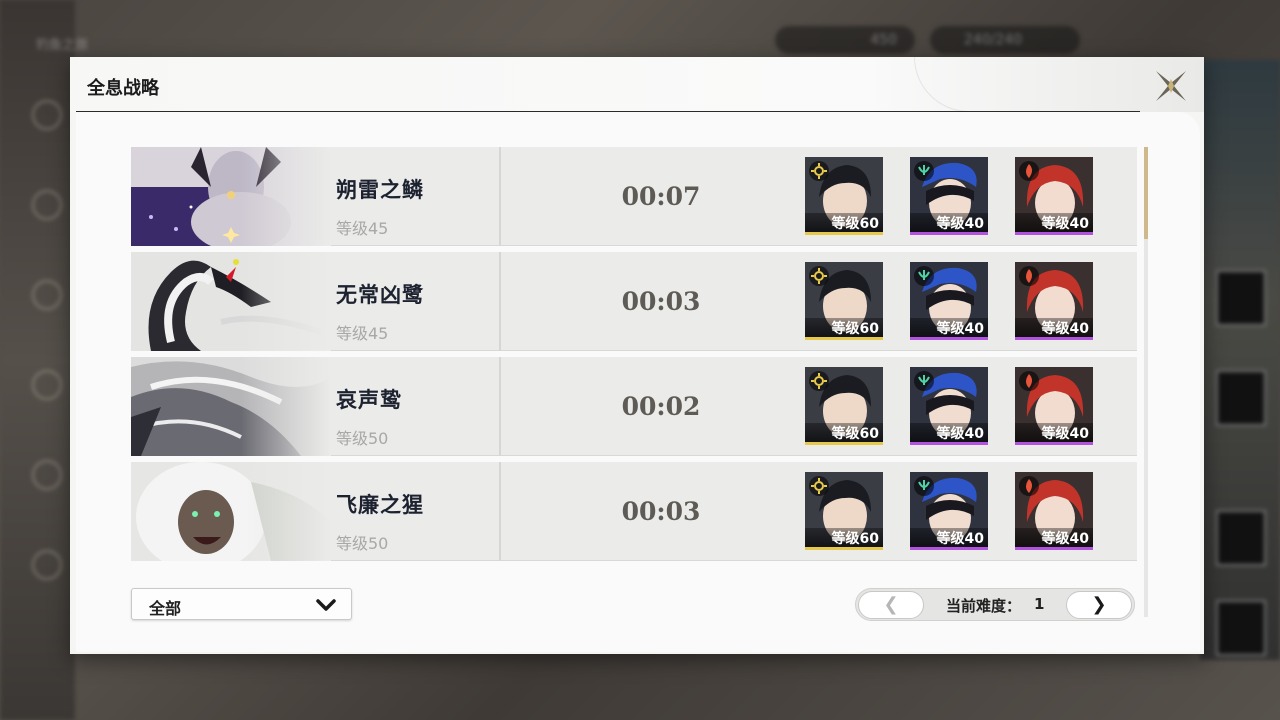  What do you see at coordinates (165, 608) in the screenshot?
I see `filter-selected-value: 全部` at bounding box center [165, 608].